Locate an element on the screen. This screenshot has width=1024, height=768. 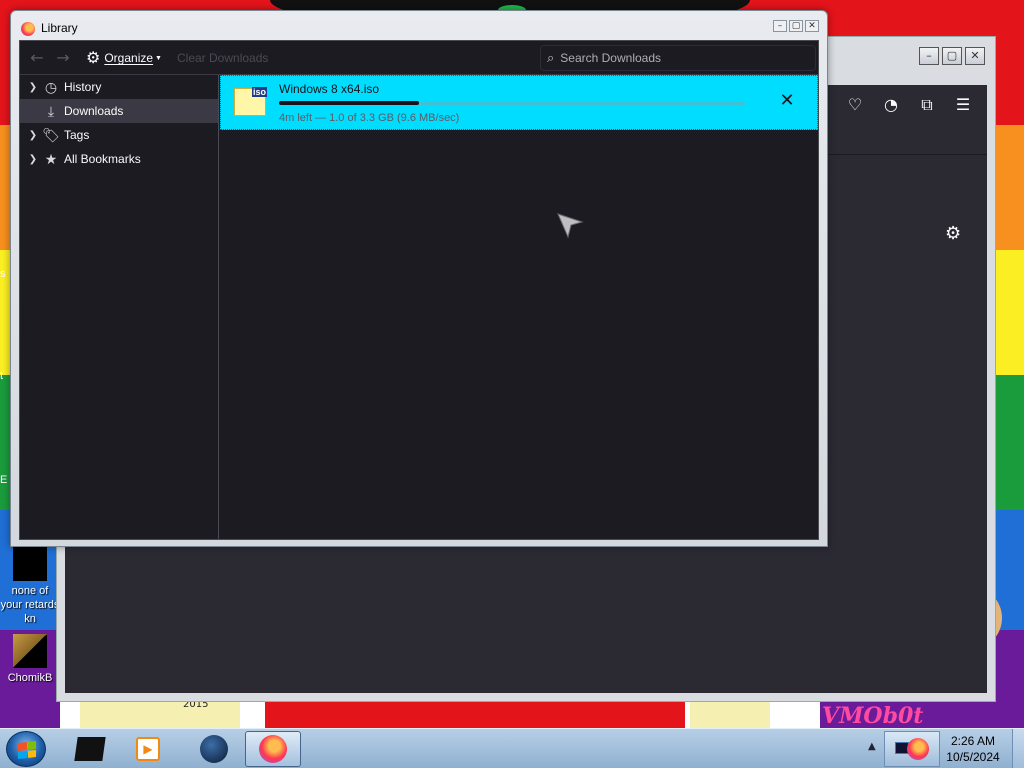
globe-icon is located at coordinates (214, 749).